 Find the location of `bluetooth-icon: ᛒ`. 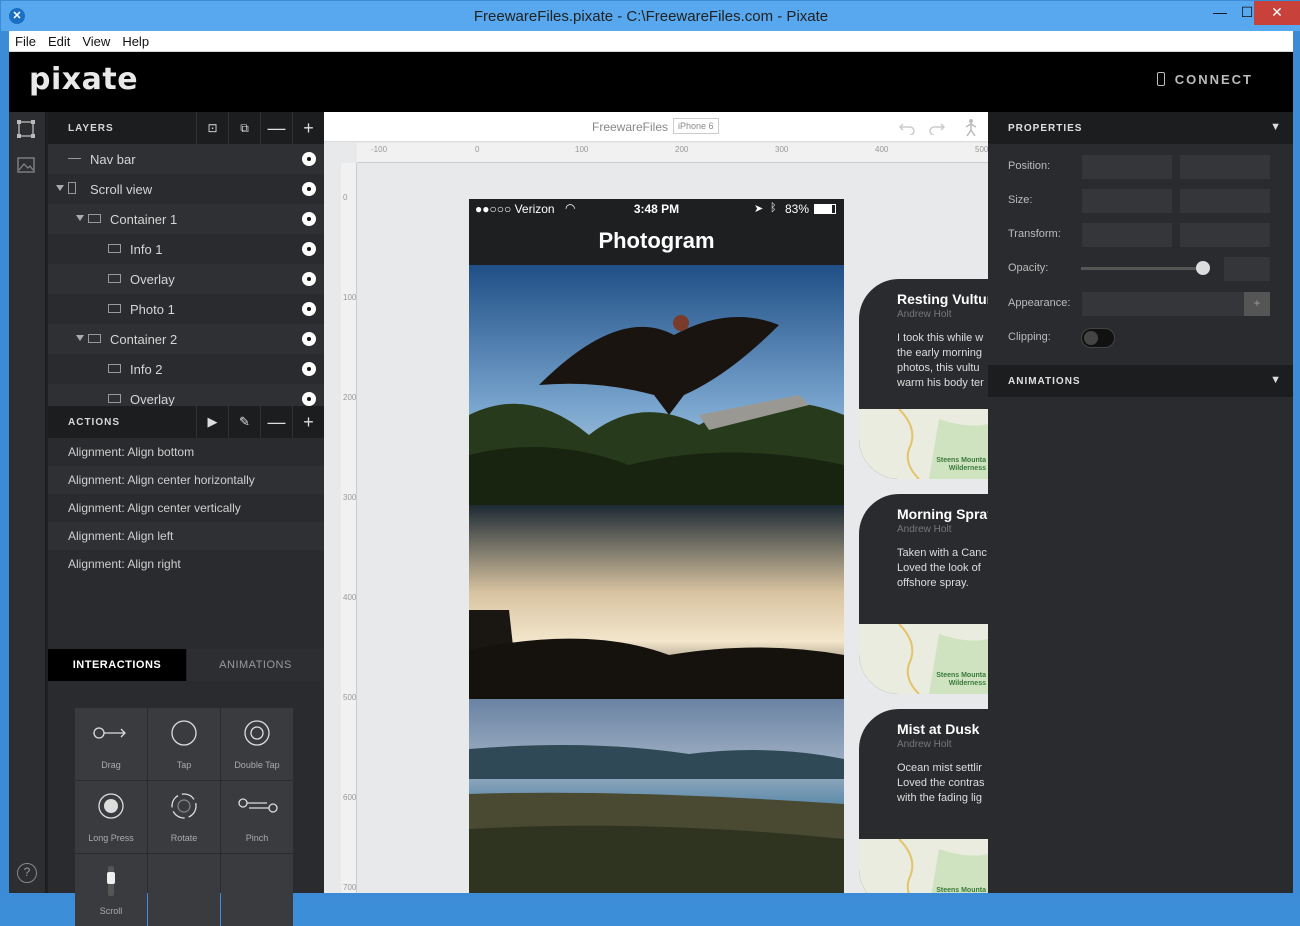

bluetooth-icon: ᛒ is located at coordinates (773, 208).